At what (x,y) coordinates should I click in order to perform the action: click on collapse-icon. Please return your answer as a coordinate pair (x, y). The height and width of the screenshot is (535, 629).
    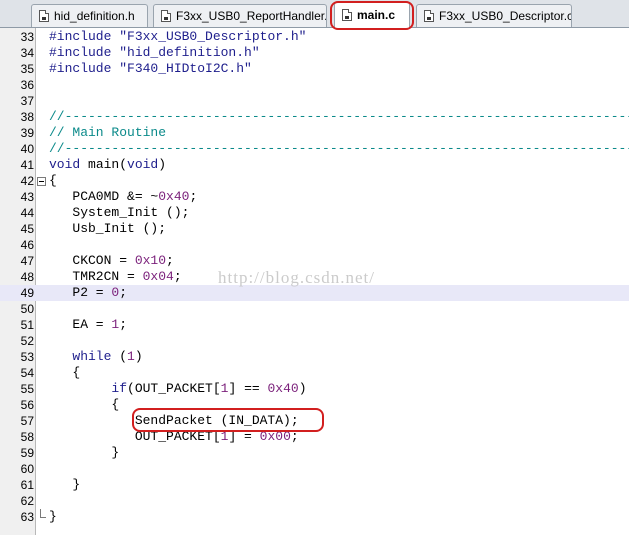
    Looking at the image, I should click on (41, 181).